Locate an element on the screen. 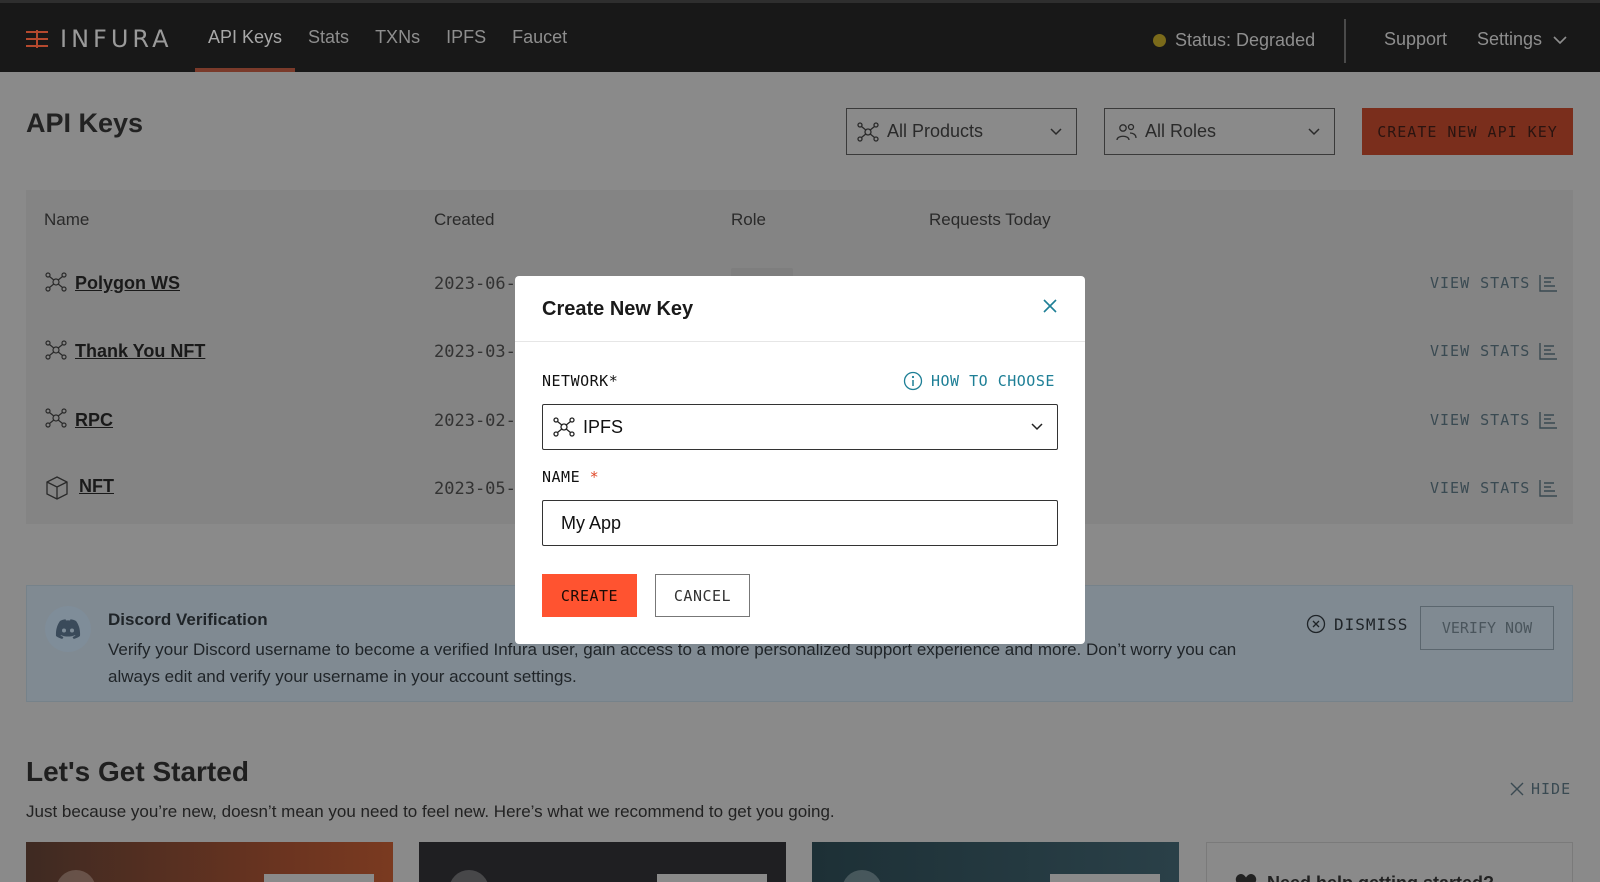 This screenshot has width=1600, height=882. settings-label: Settings is located at coordinates (1510, 39).